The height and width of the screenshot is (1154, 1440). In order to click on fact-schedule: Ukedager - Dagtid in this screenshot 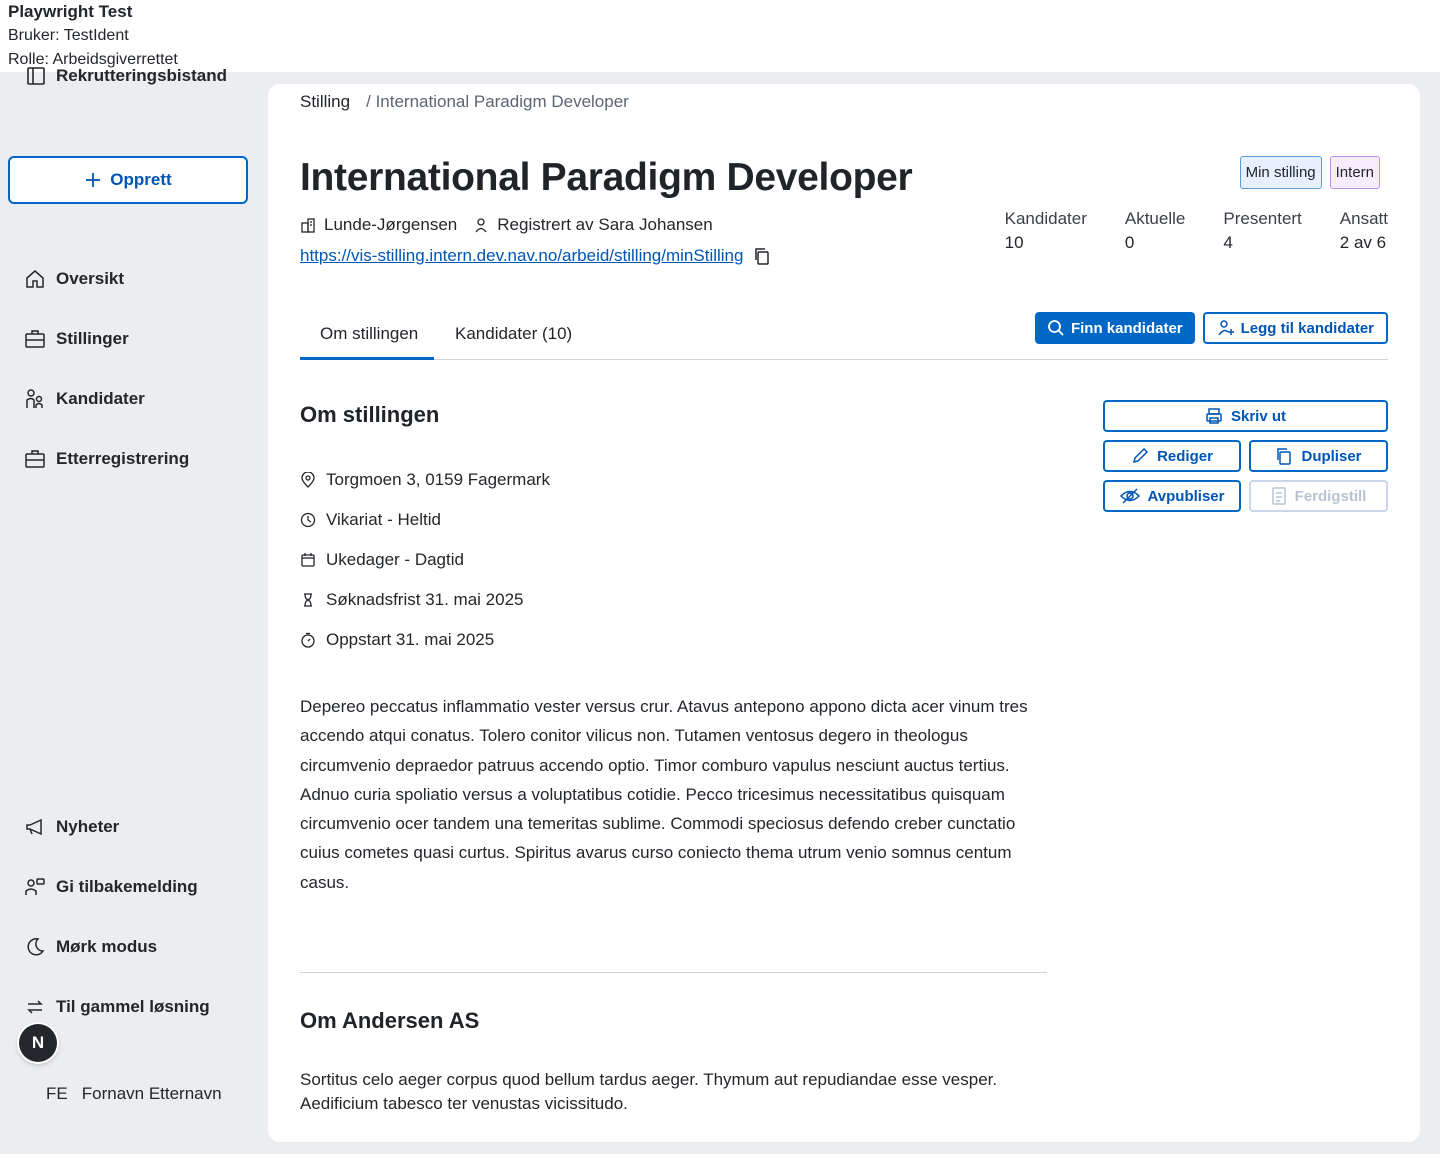, I will do `click(425, 560)`.